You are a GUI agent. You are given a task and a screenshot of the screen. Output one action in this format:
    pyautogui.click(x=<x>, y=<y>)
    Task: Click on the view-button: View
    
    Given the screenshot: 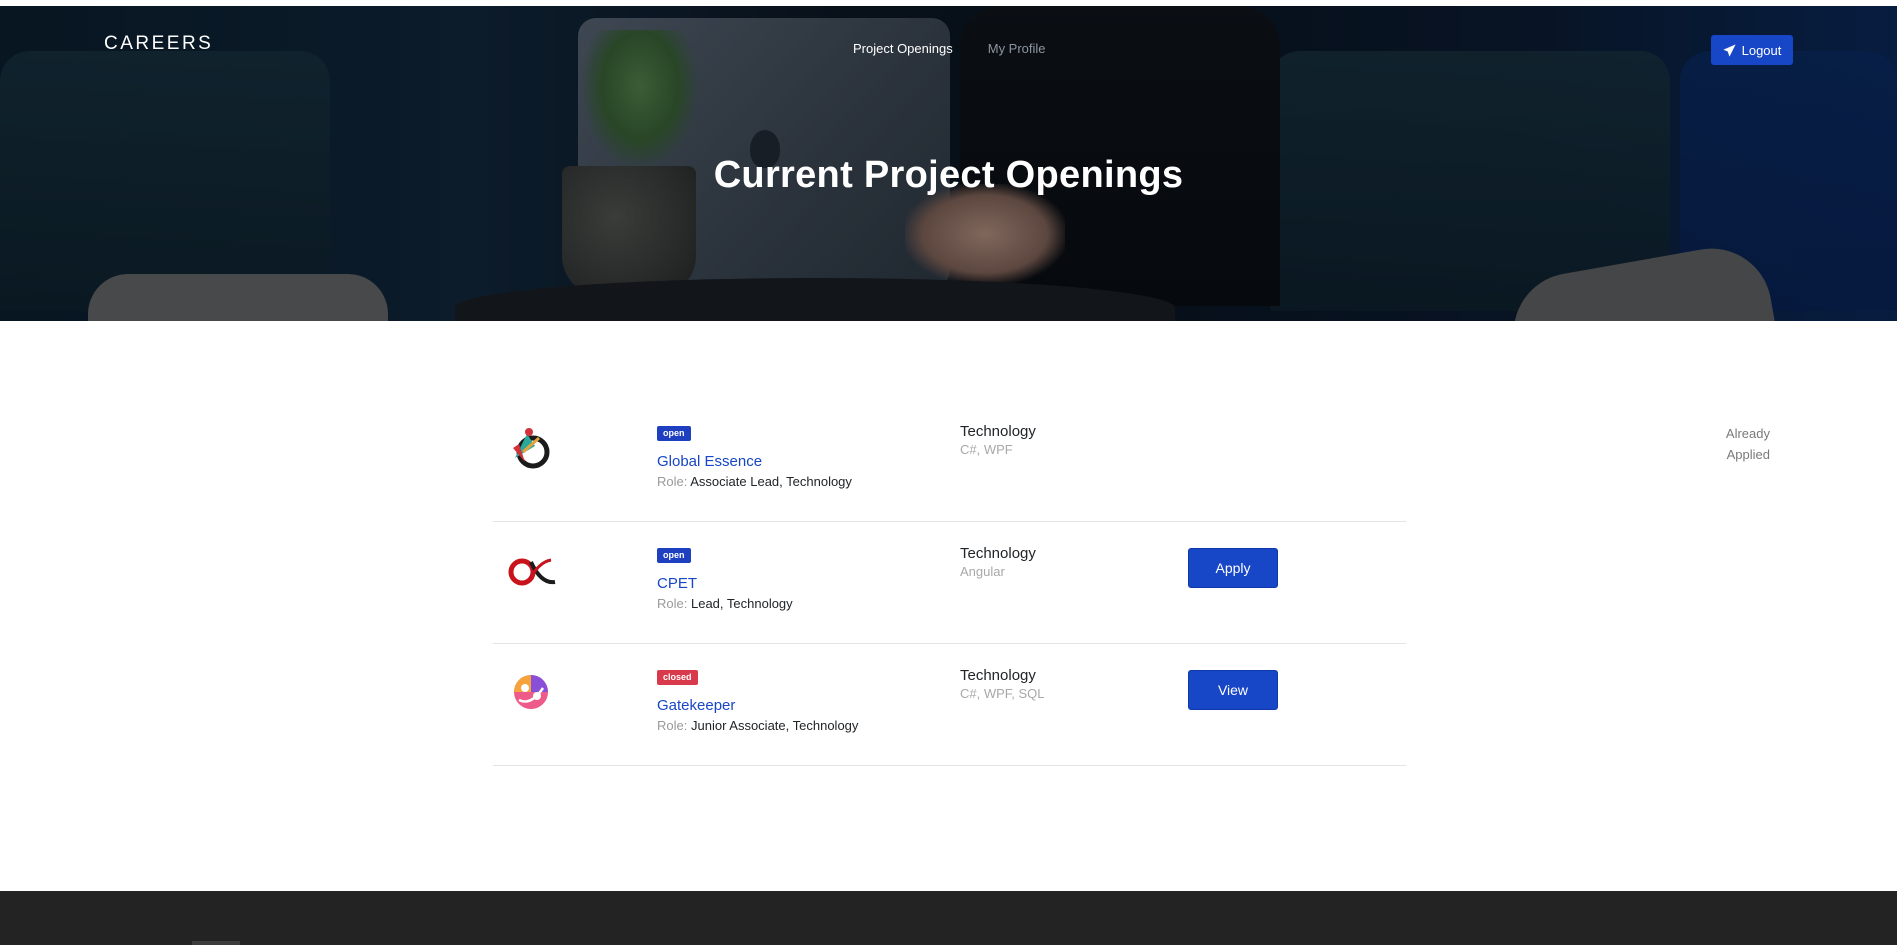 What is the action you would take?
    pyautogui.click(x=1233, y=690)
    